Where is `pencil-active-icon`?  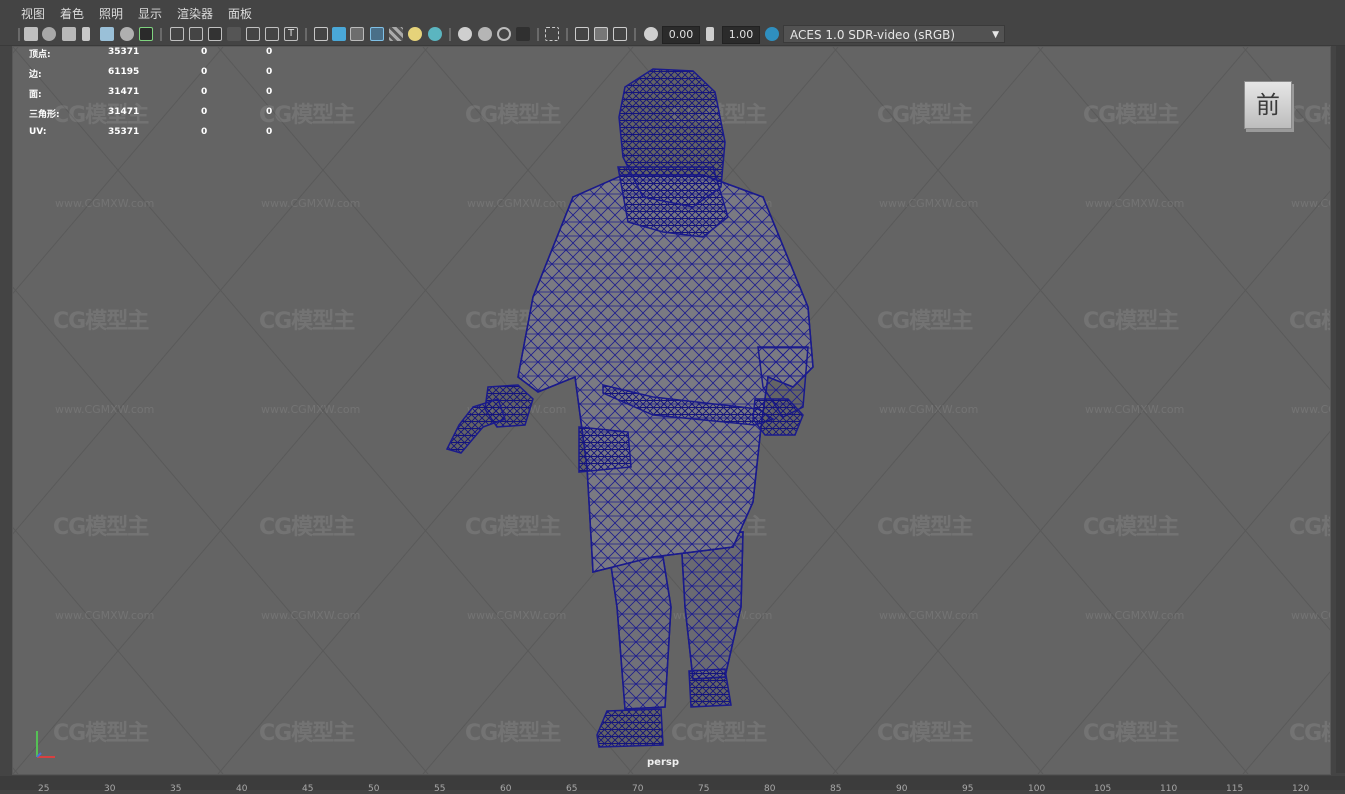 pencil-active-icon is located at coordinates (146, 34).